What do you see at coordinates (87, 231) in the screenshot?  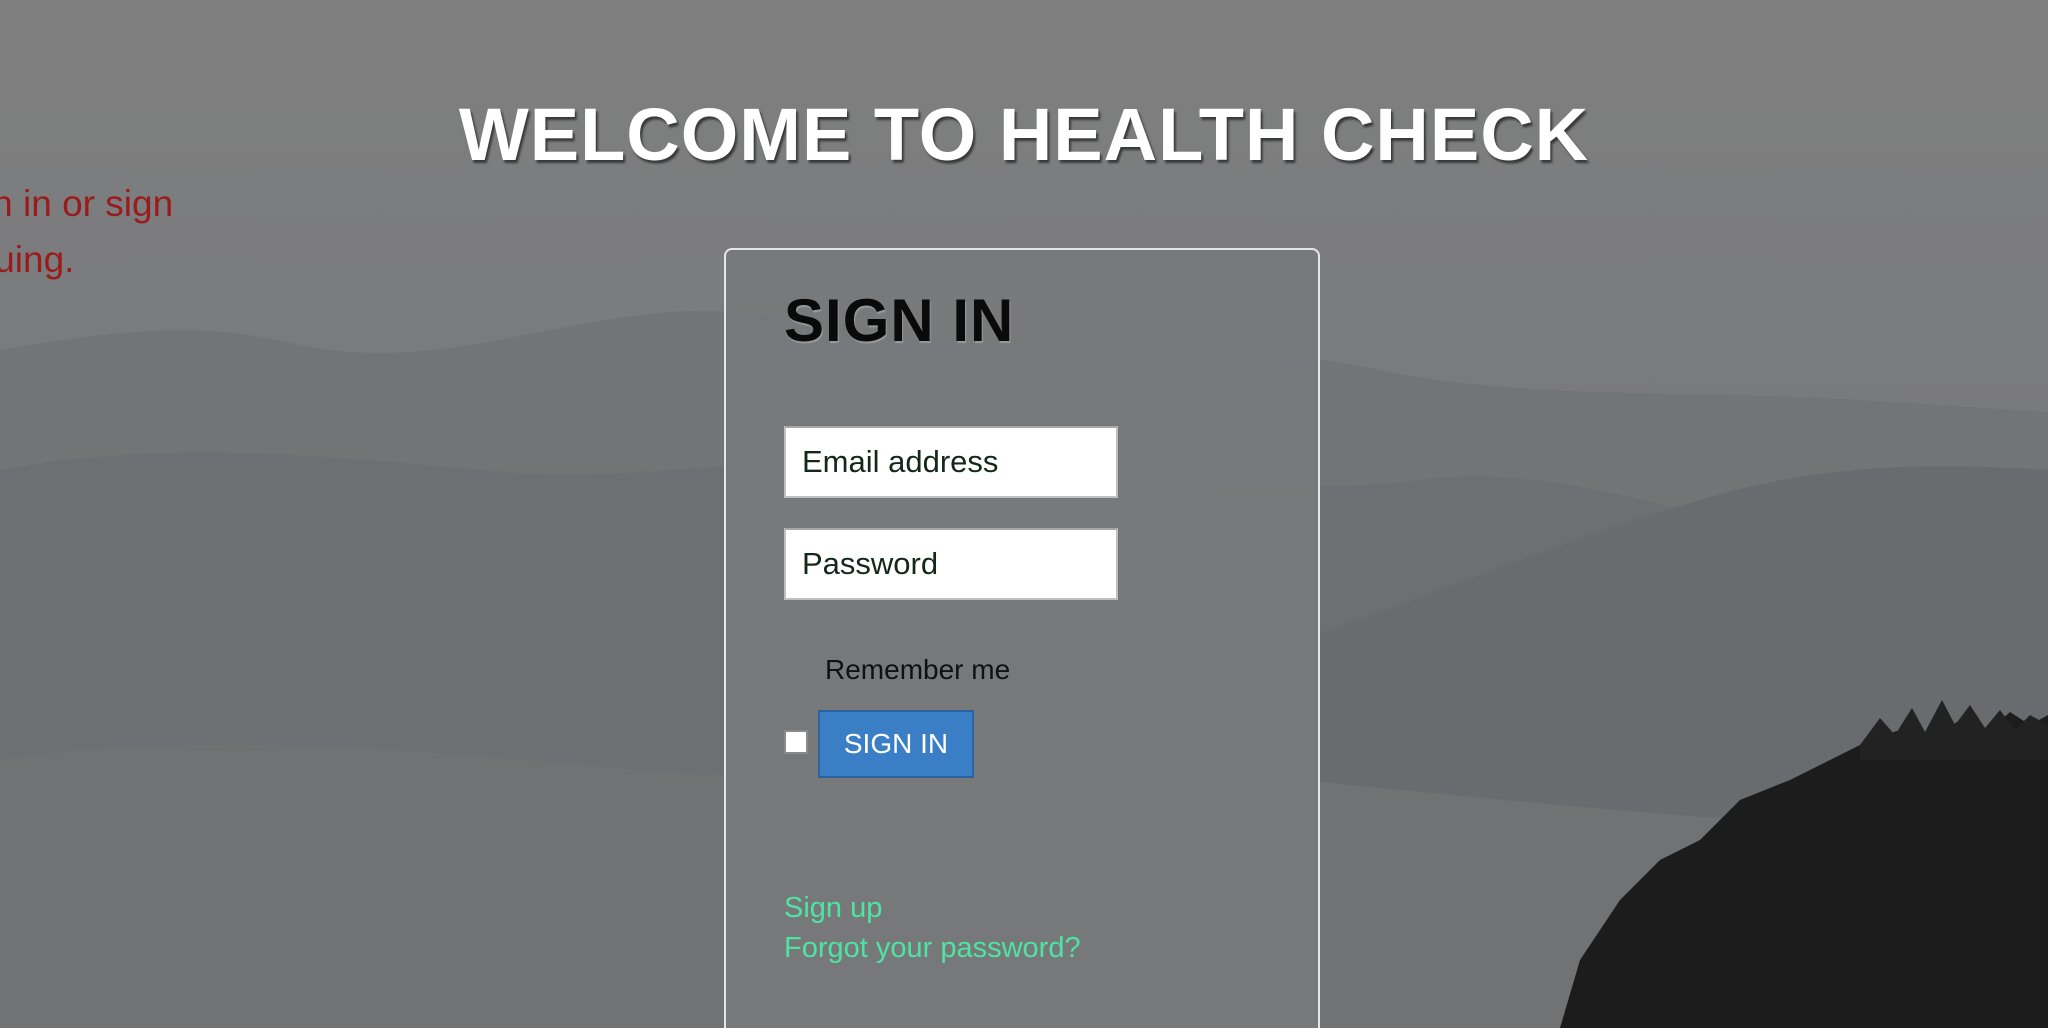 I see `alert-message: e sign in or sign ontinuing.` at bounding box center [87, 231].